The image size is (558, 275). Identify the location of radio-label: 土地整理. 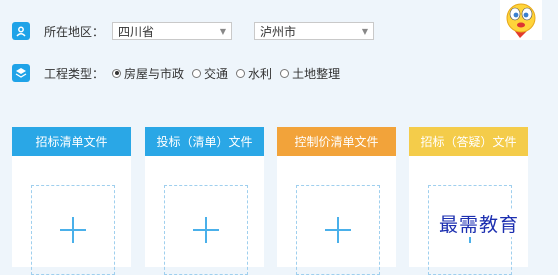
(316, 73).